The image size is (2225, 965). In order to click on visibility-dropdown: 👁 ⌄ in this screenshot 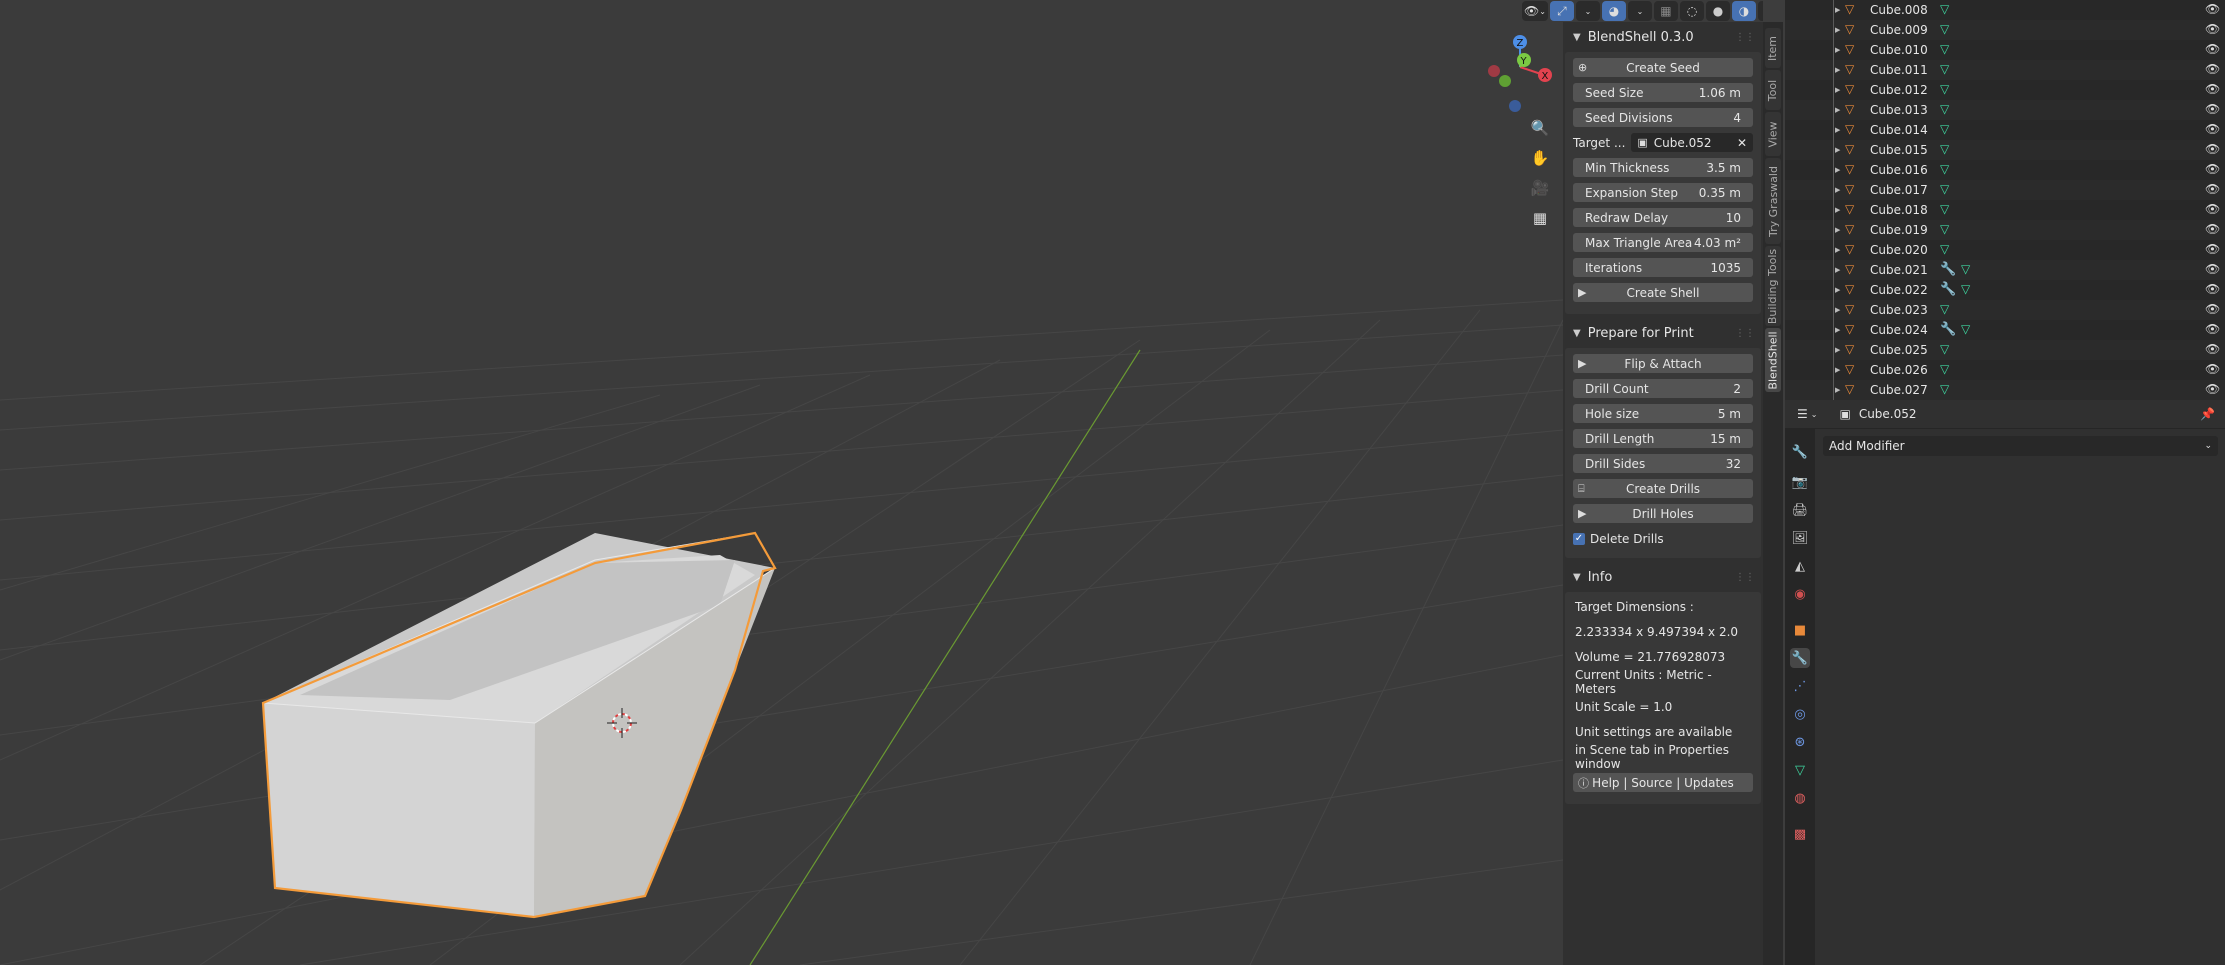, I will do `click(1535, 11)`.